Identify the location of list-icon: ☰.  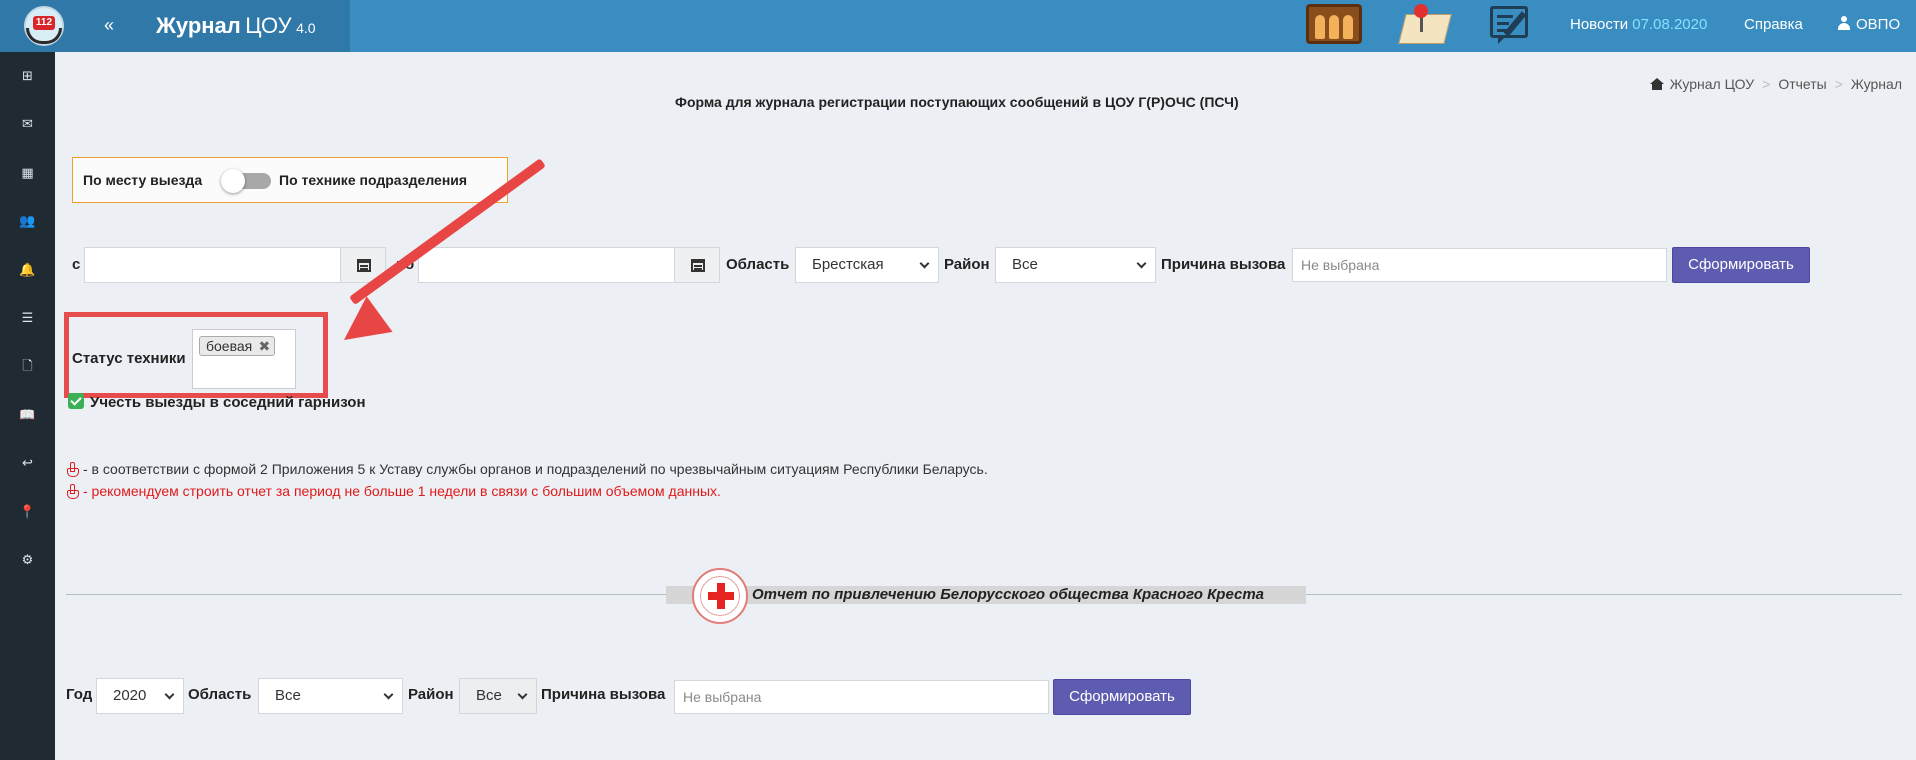
(27, 317).